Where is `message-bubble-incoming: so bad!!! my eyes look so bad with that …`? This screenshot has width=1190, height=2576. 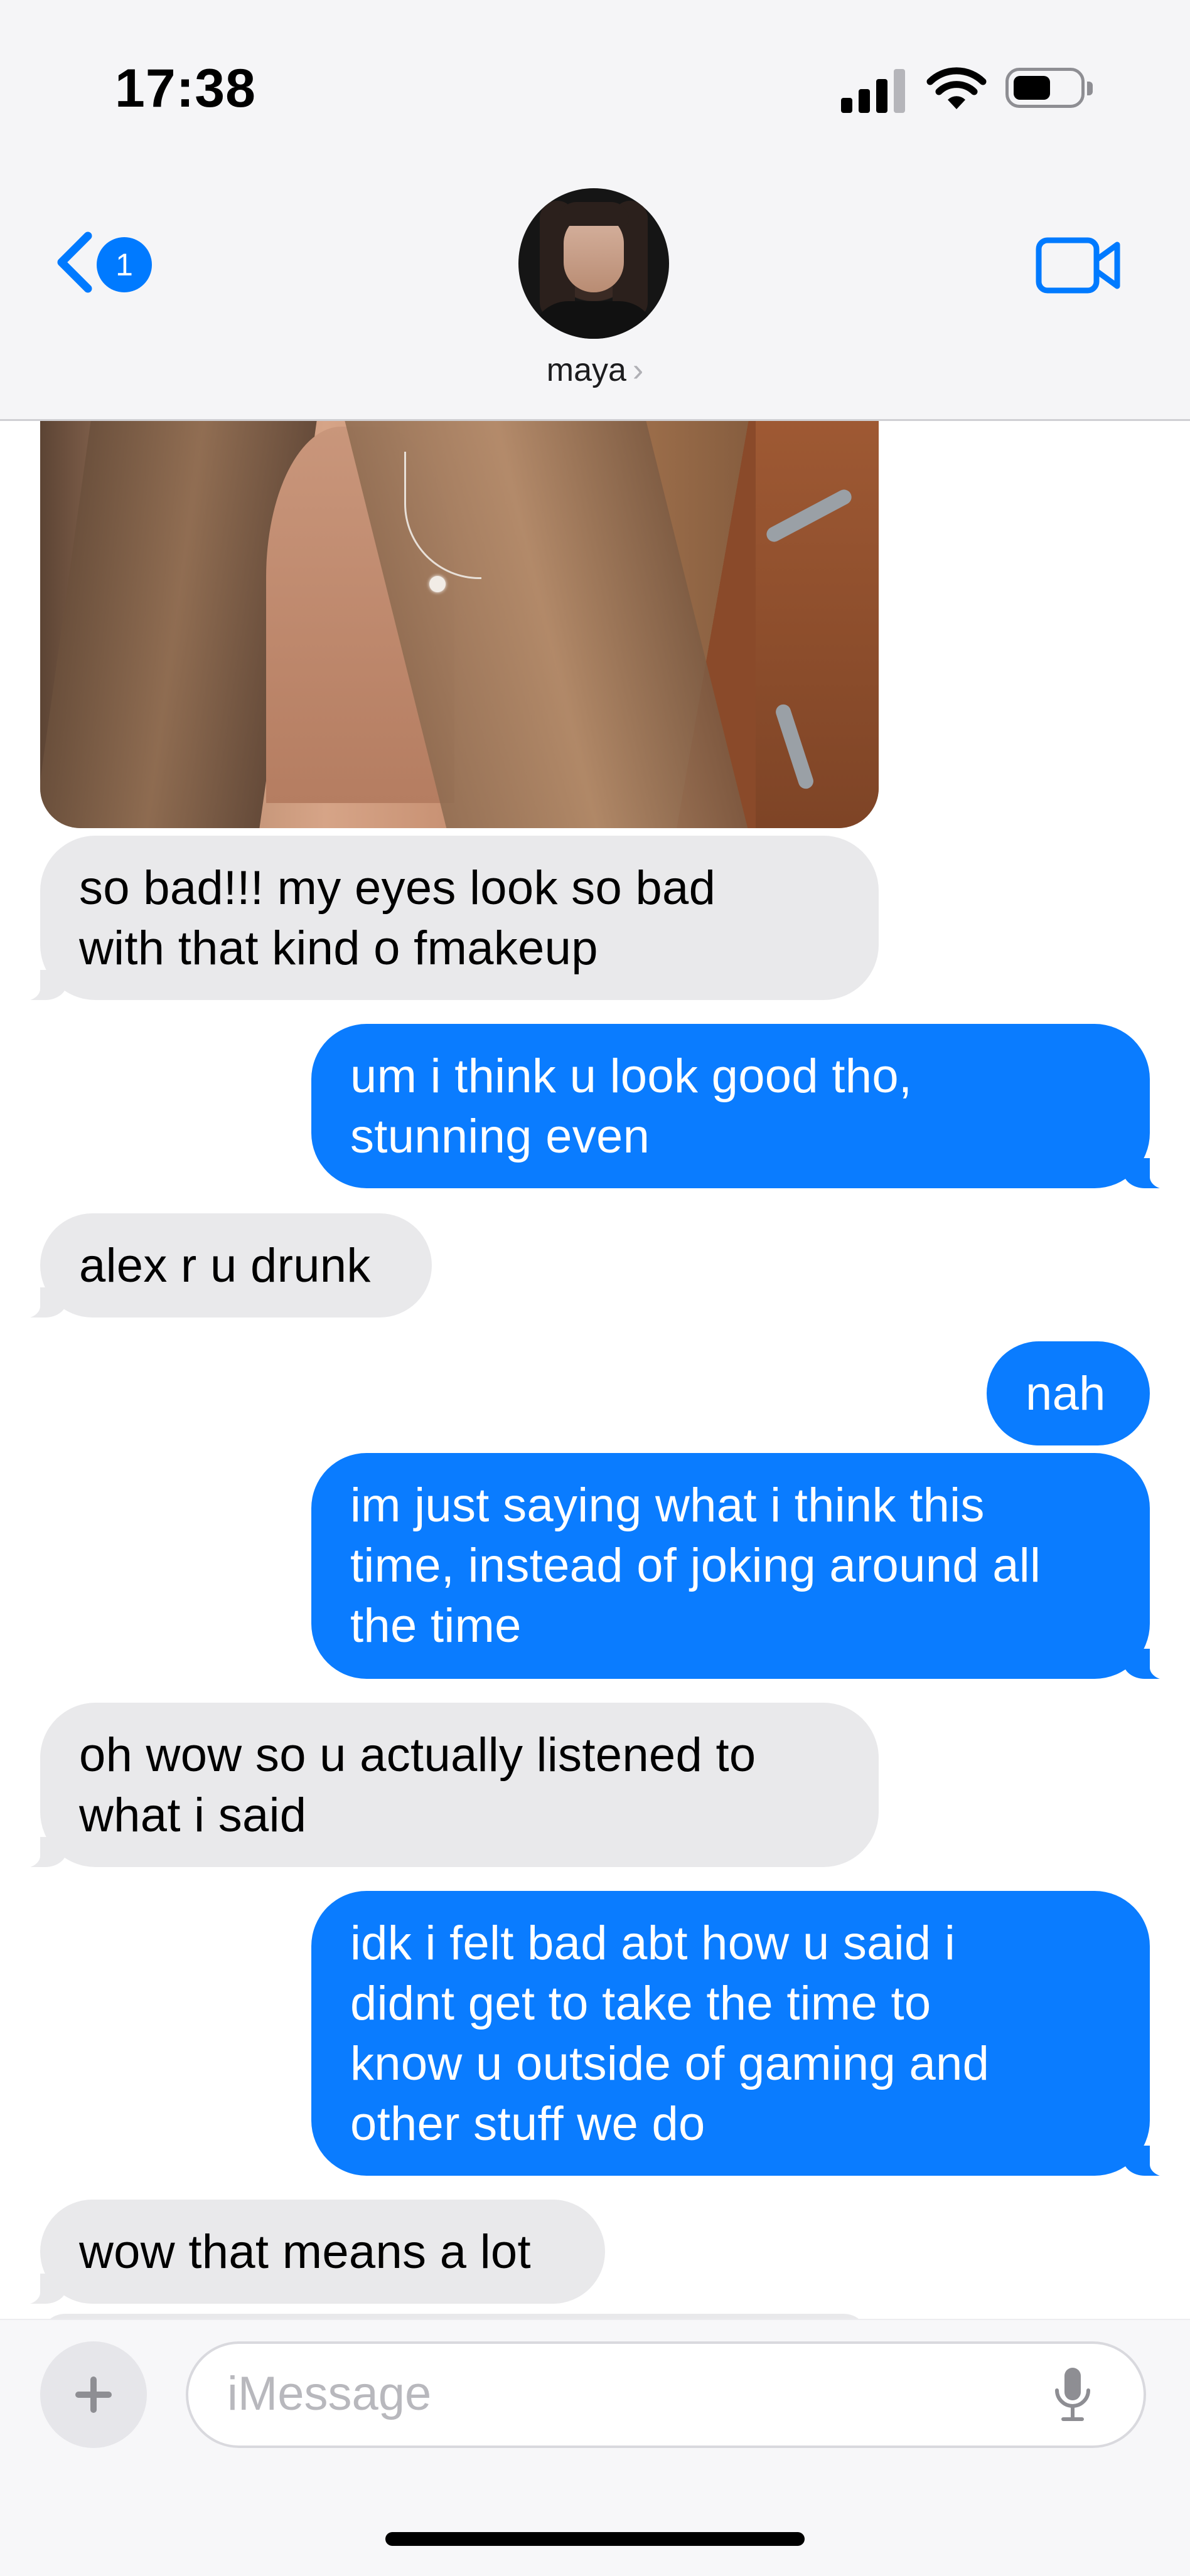
message-bubble-incoming: so bad!!! my eyes look so bad with that … is located at coordinates (449, 918).